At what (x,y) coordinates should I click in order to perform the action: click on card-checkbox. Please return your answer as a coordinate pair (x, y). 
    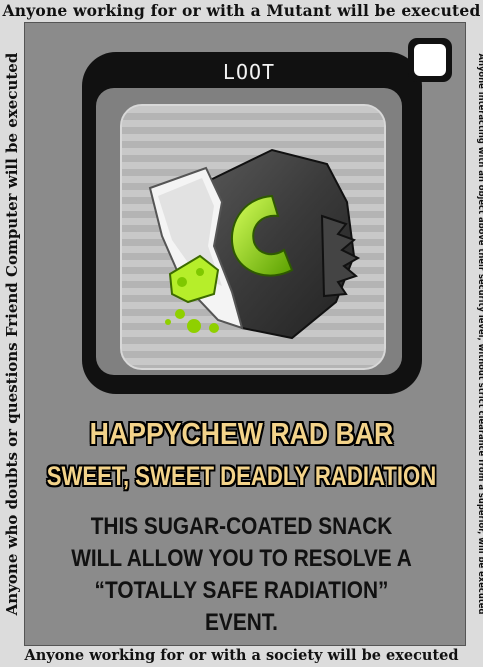
    Looking at the image, I should click on (430, 60).